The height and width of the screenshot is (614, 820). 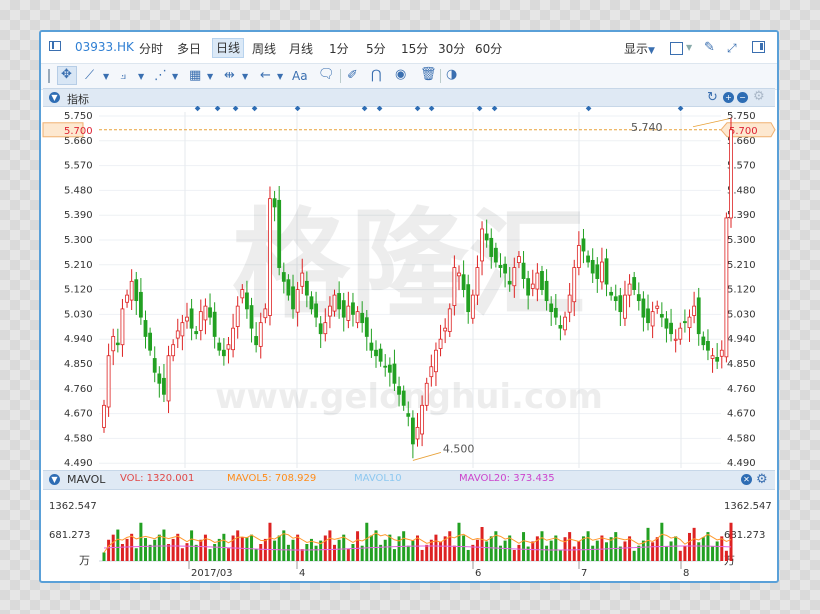 What do you see at coordinates (195, 76) in the screenshot?
I see `fibonacci-tool-icon: ▦` at bounding box center [195, 76].